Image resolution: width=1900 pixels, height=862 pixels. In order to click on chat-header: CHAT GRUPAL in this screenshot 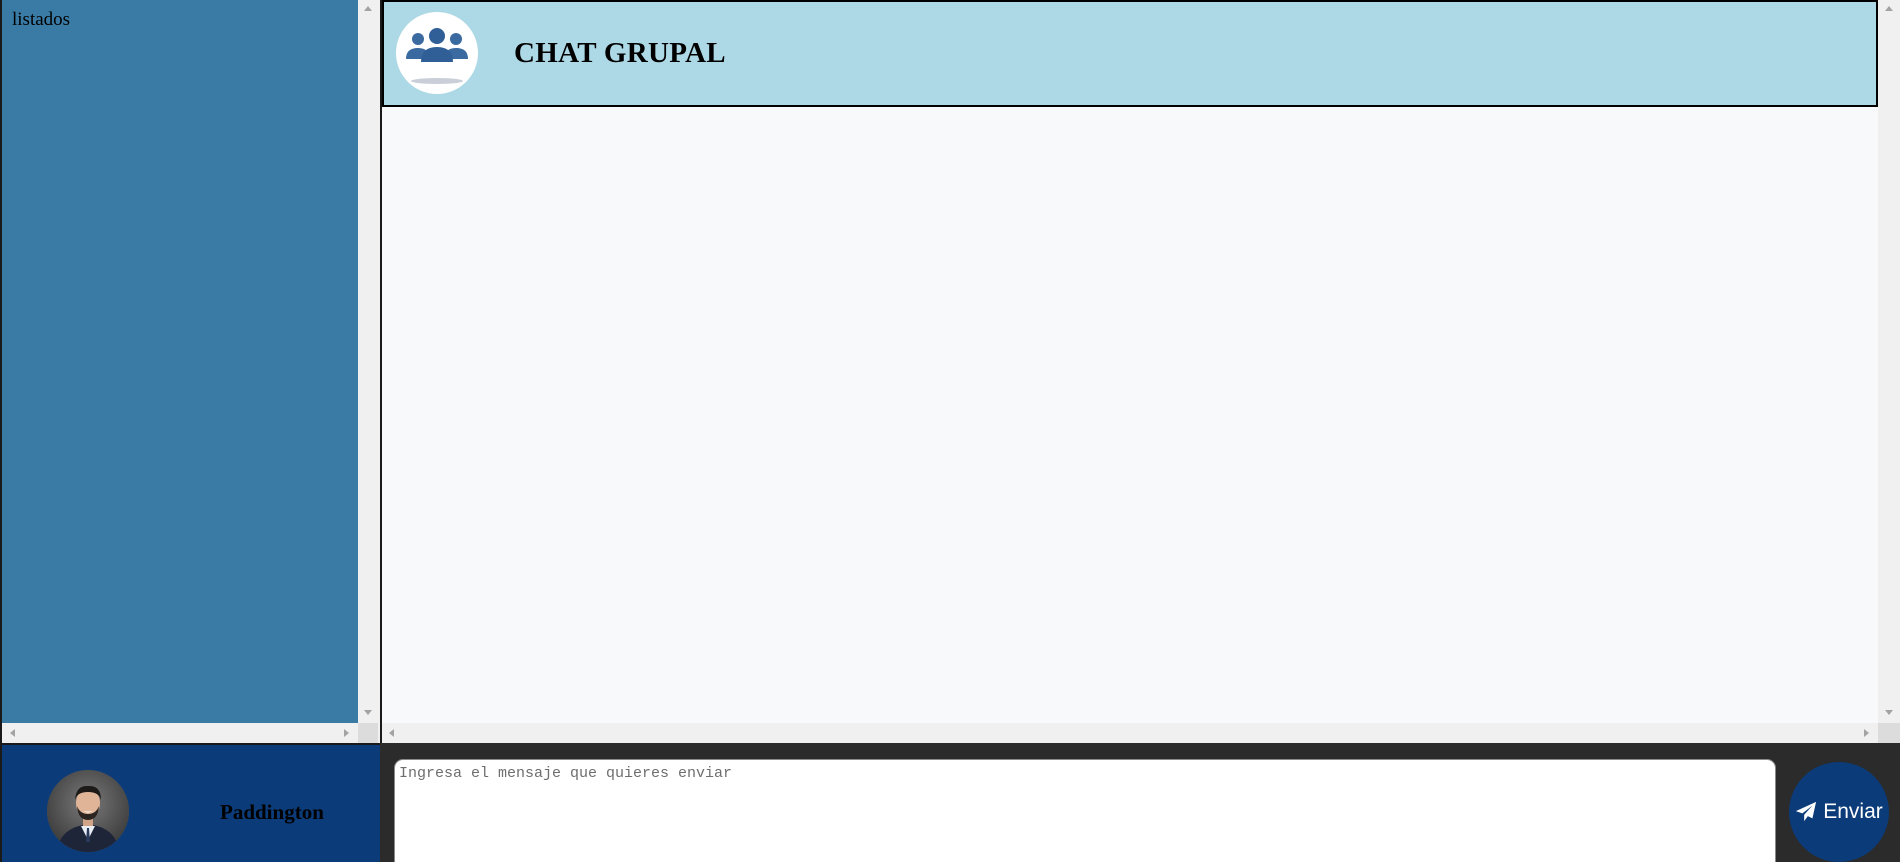, I will do `click(1130, 53)`.